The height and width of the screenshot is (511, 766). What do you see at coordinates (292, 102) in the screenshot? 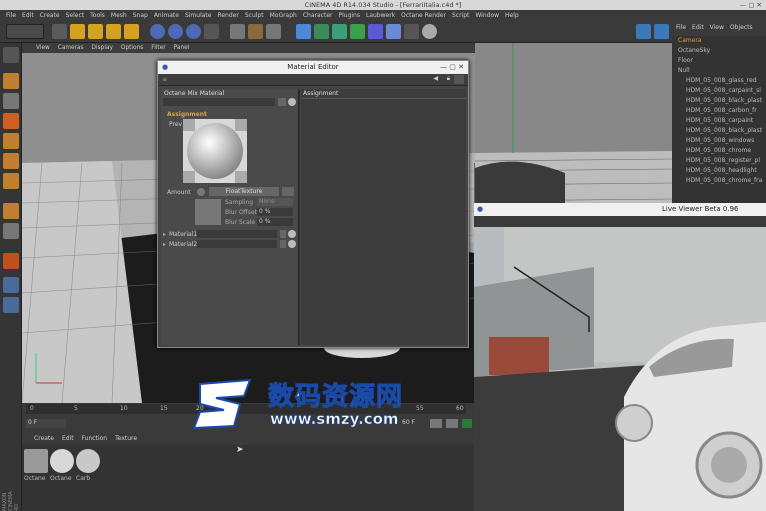
I see `material-target-icon` at bounding box center [292, 102].